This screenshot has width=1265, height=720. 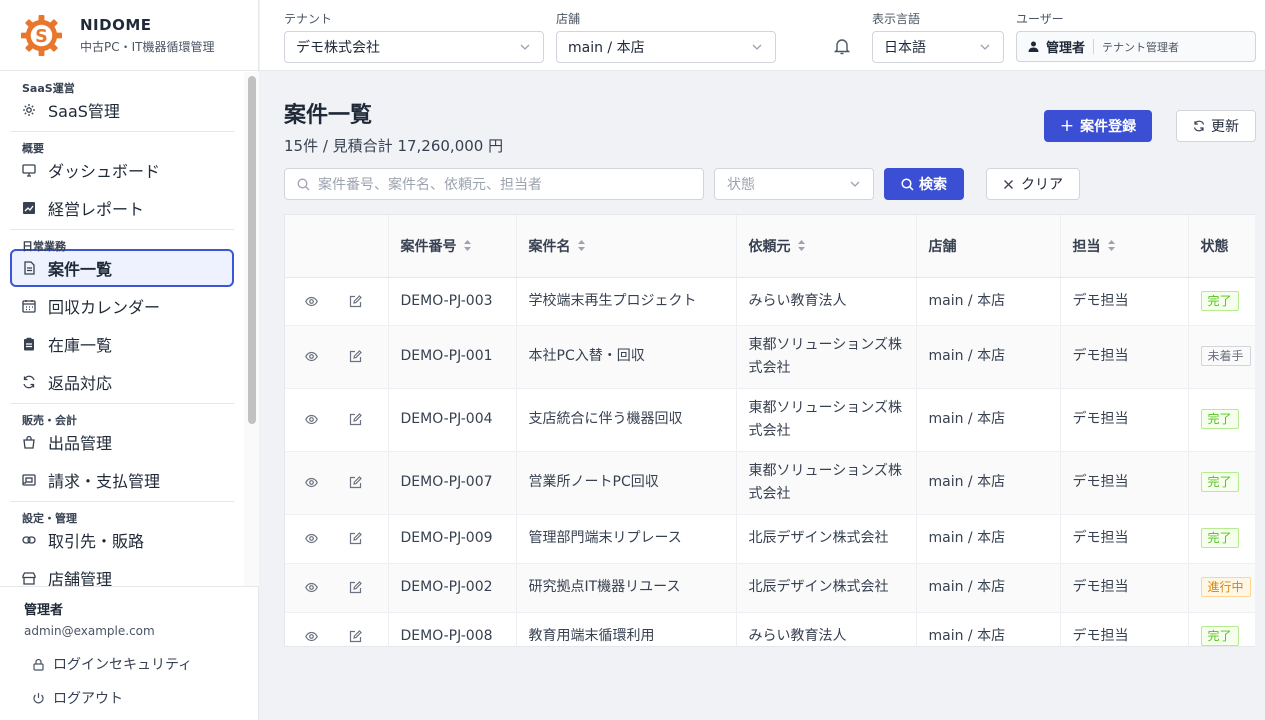 I want to click on status-filter-select: 状態, so click(x=794, y=184).